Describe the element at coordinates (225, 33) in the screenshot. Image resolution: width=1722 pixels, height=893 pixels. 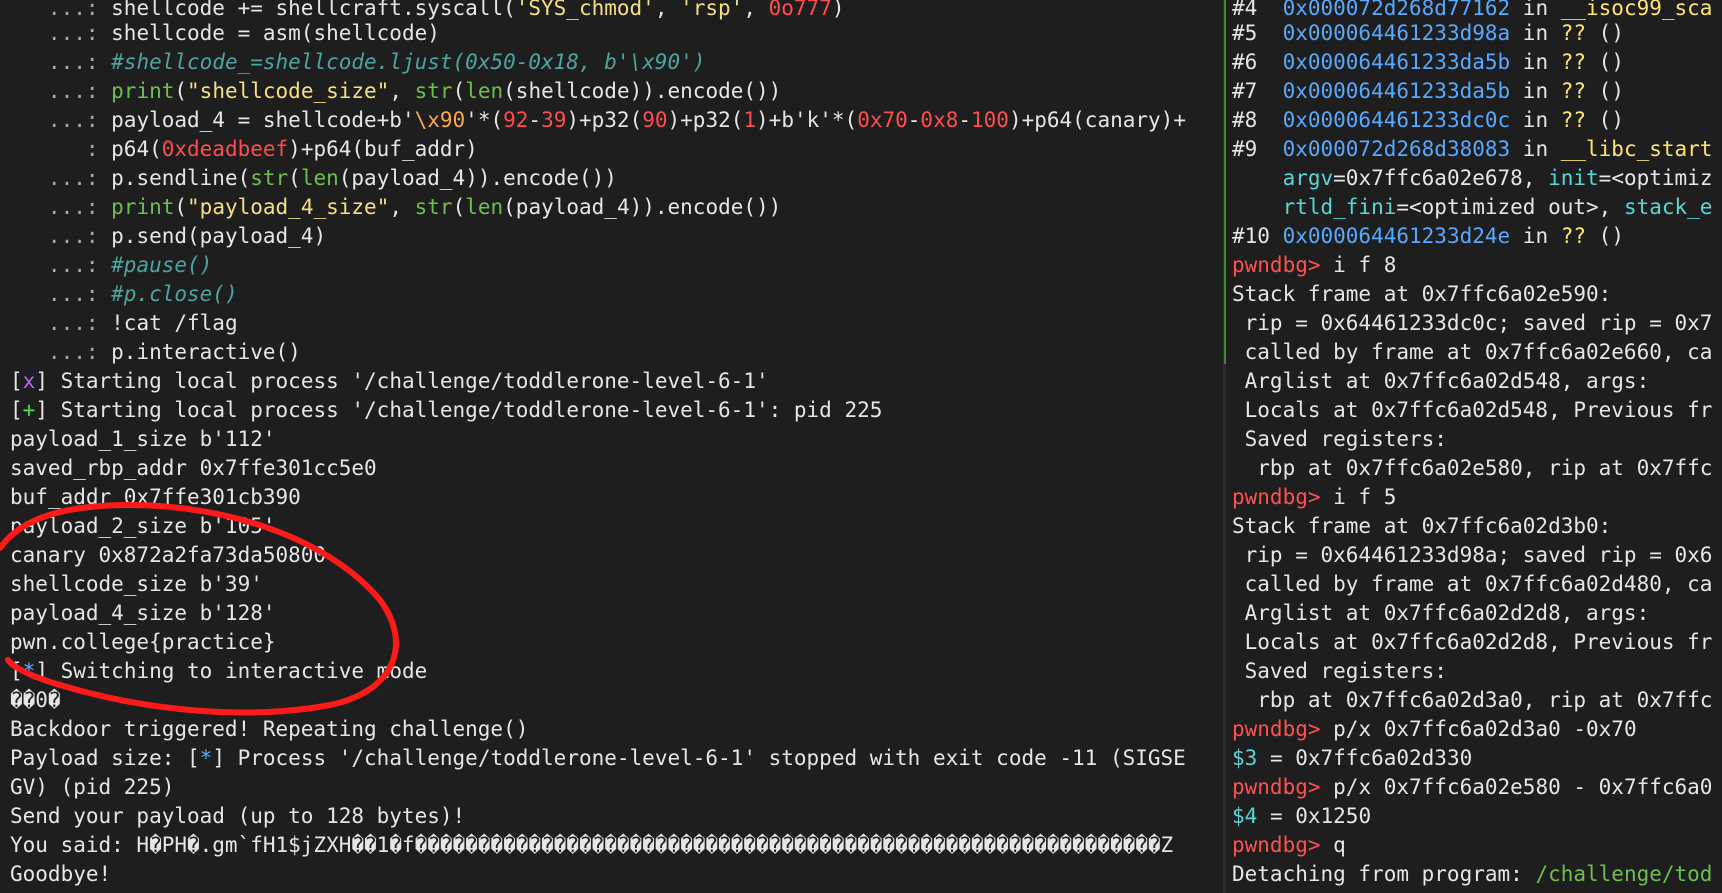
I see `code-line: ...: shellcode = asm(shellcode)` at that location.